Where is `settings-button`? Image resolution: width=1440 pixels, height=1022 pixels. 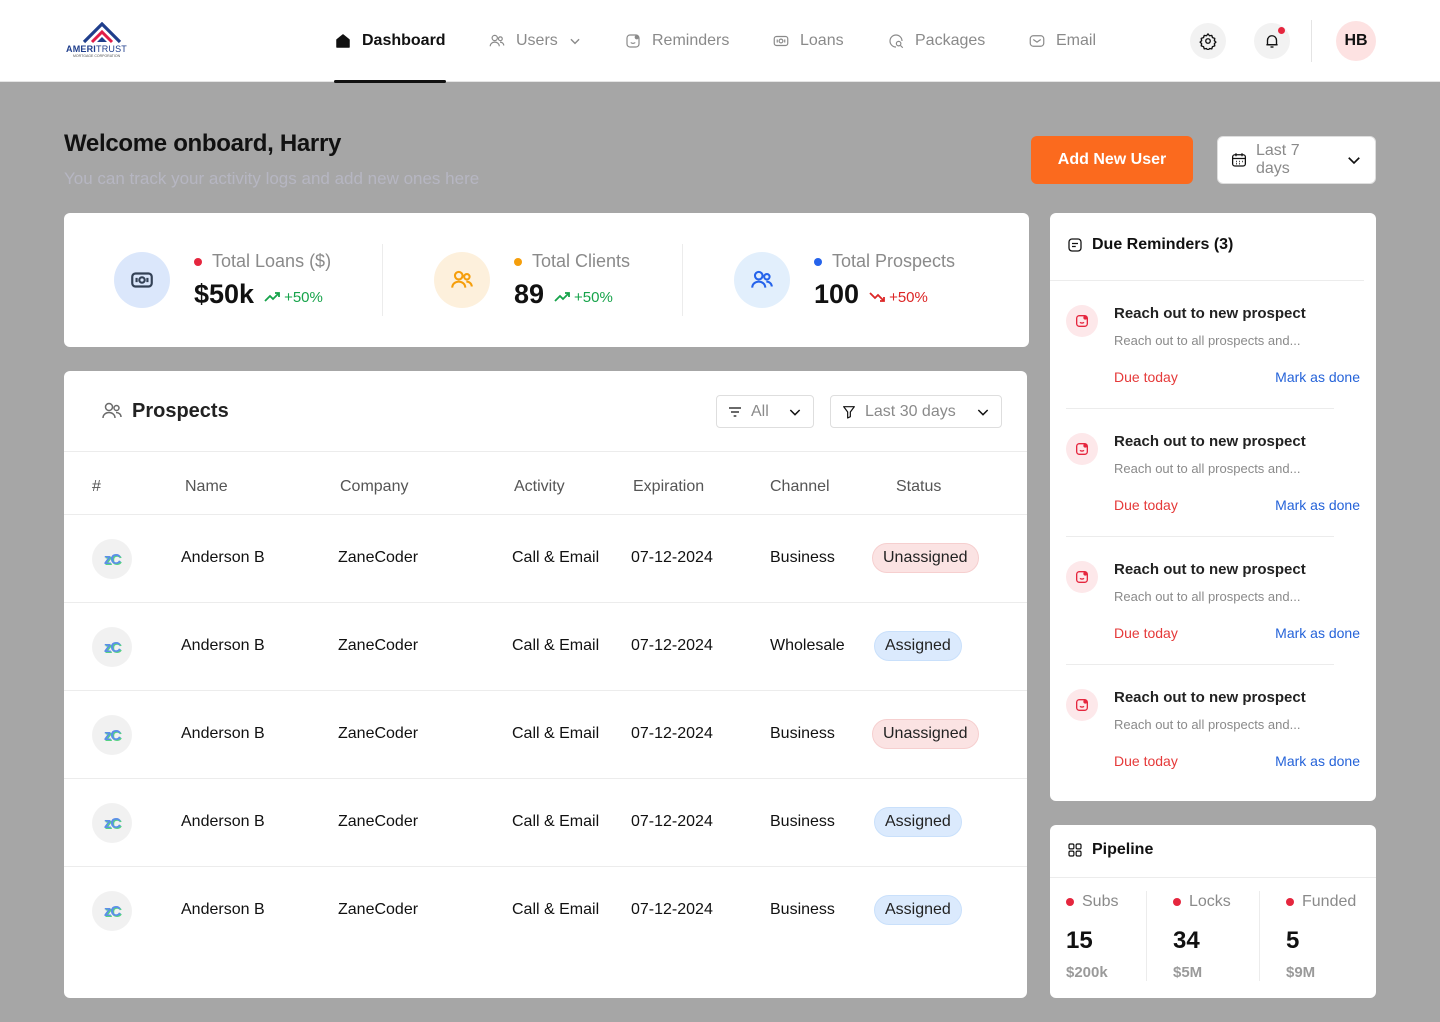 settings-button is located at coordinates (1208, 41).